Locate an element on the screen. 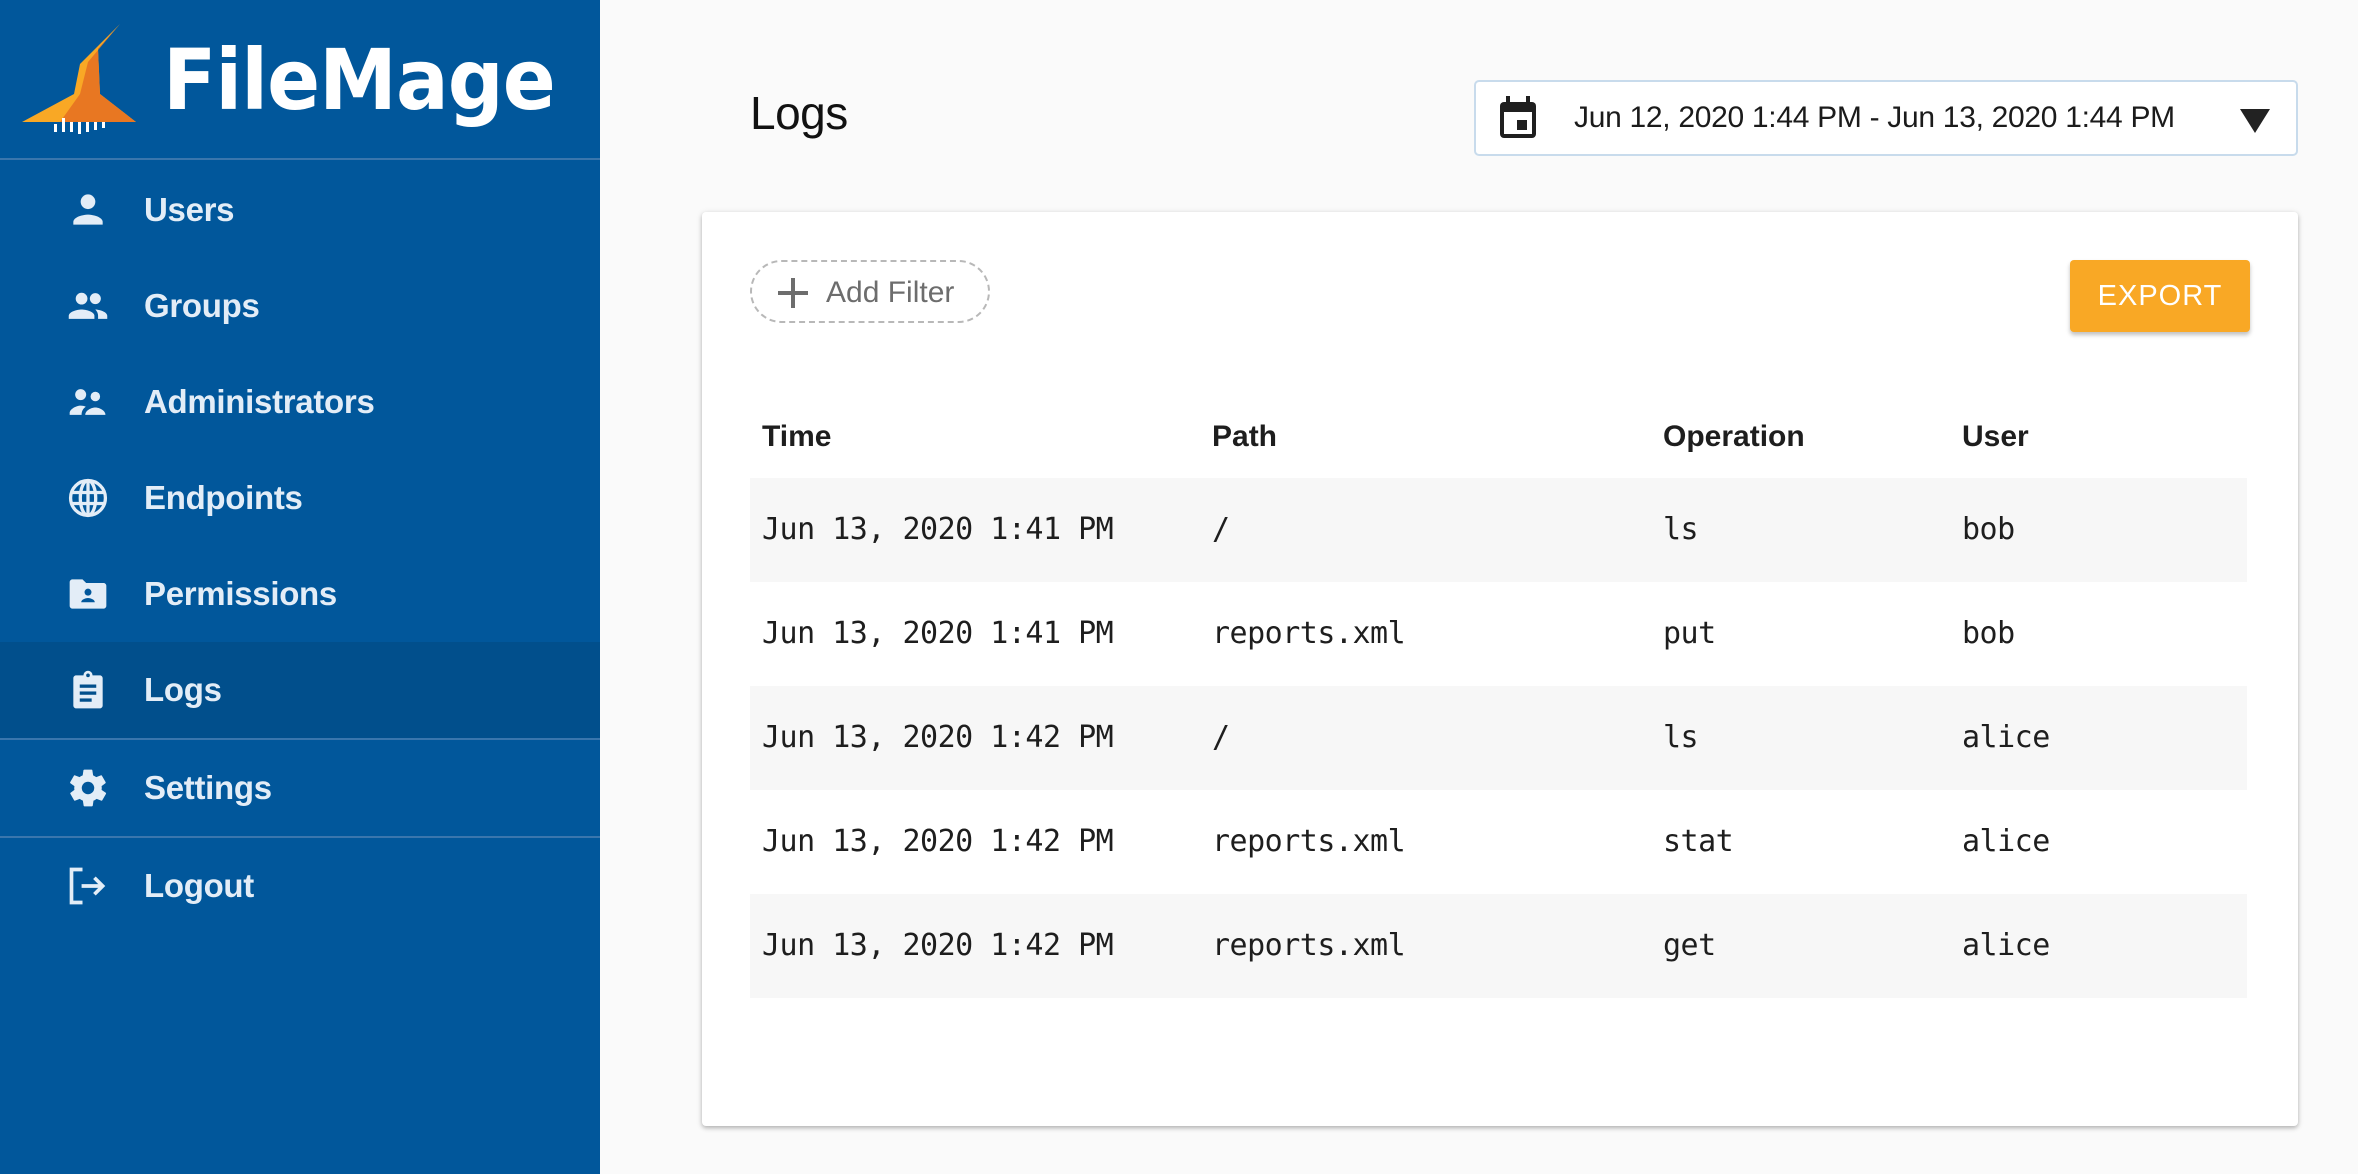 The height and width of the screenshot is (1174, 2358). column-header-path: Path is located at coordinates (1244, 437).